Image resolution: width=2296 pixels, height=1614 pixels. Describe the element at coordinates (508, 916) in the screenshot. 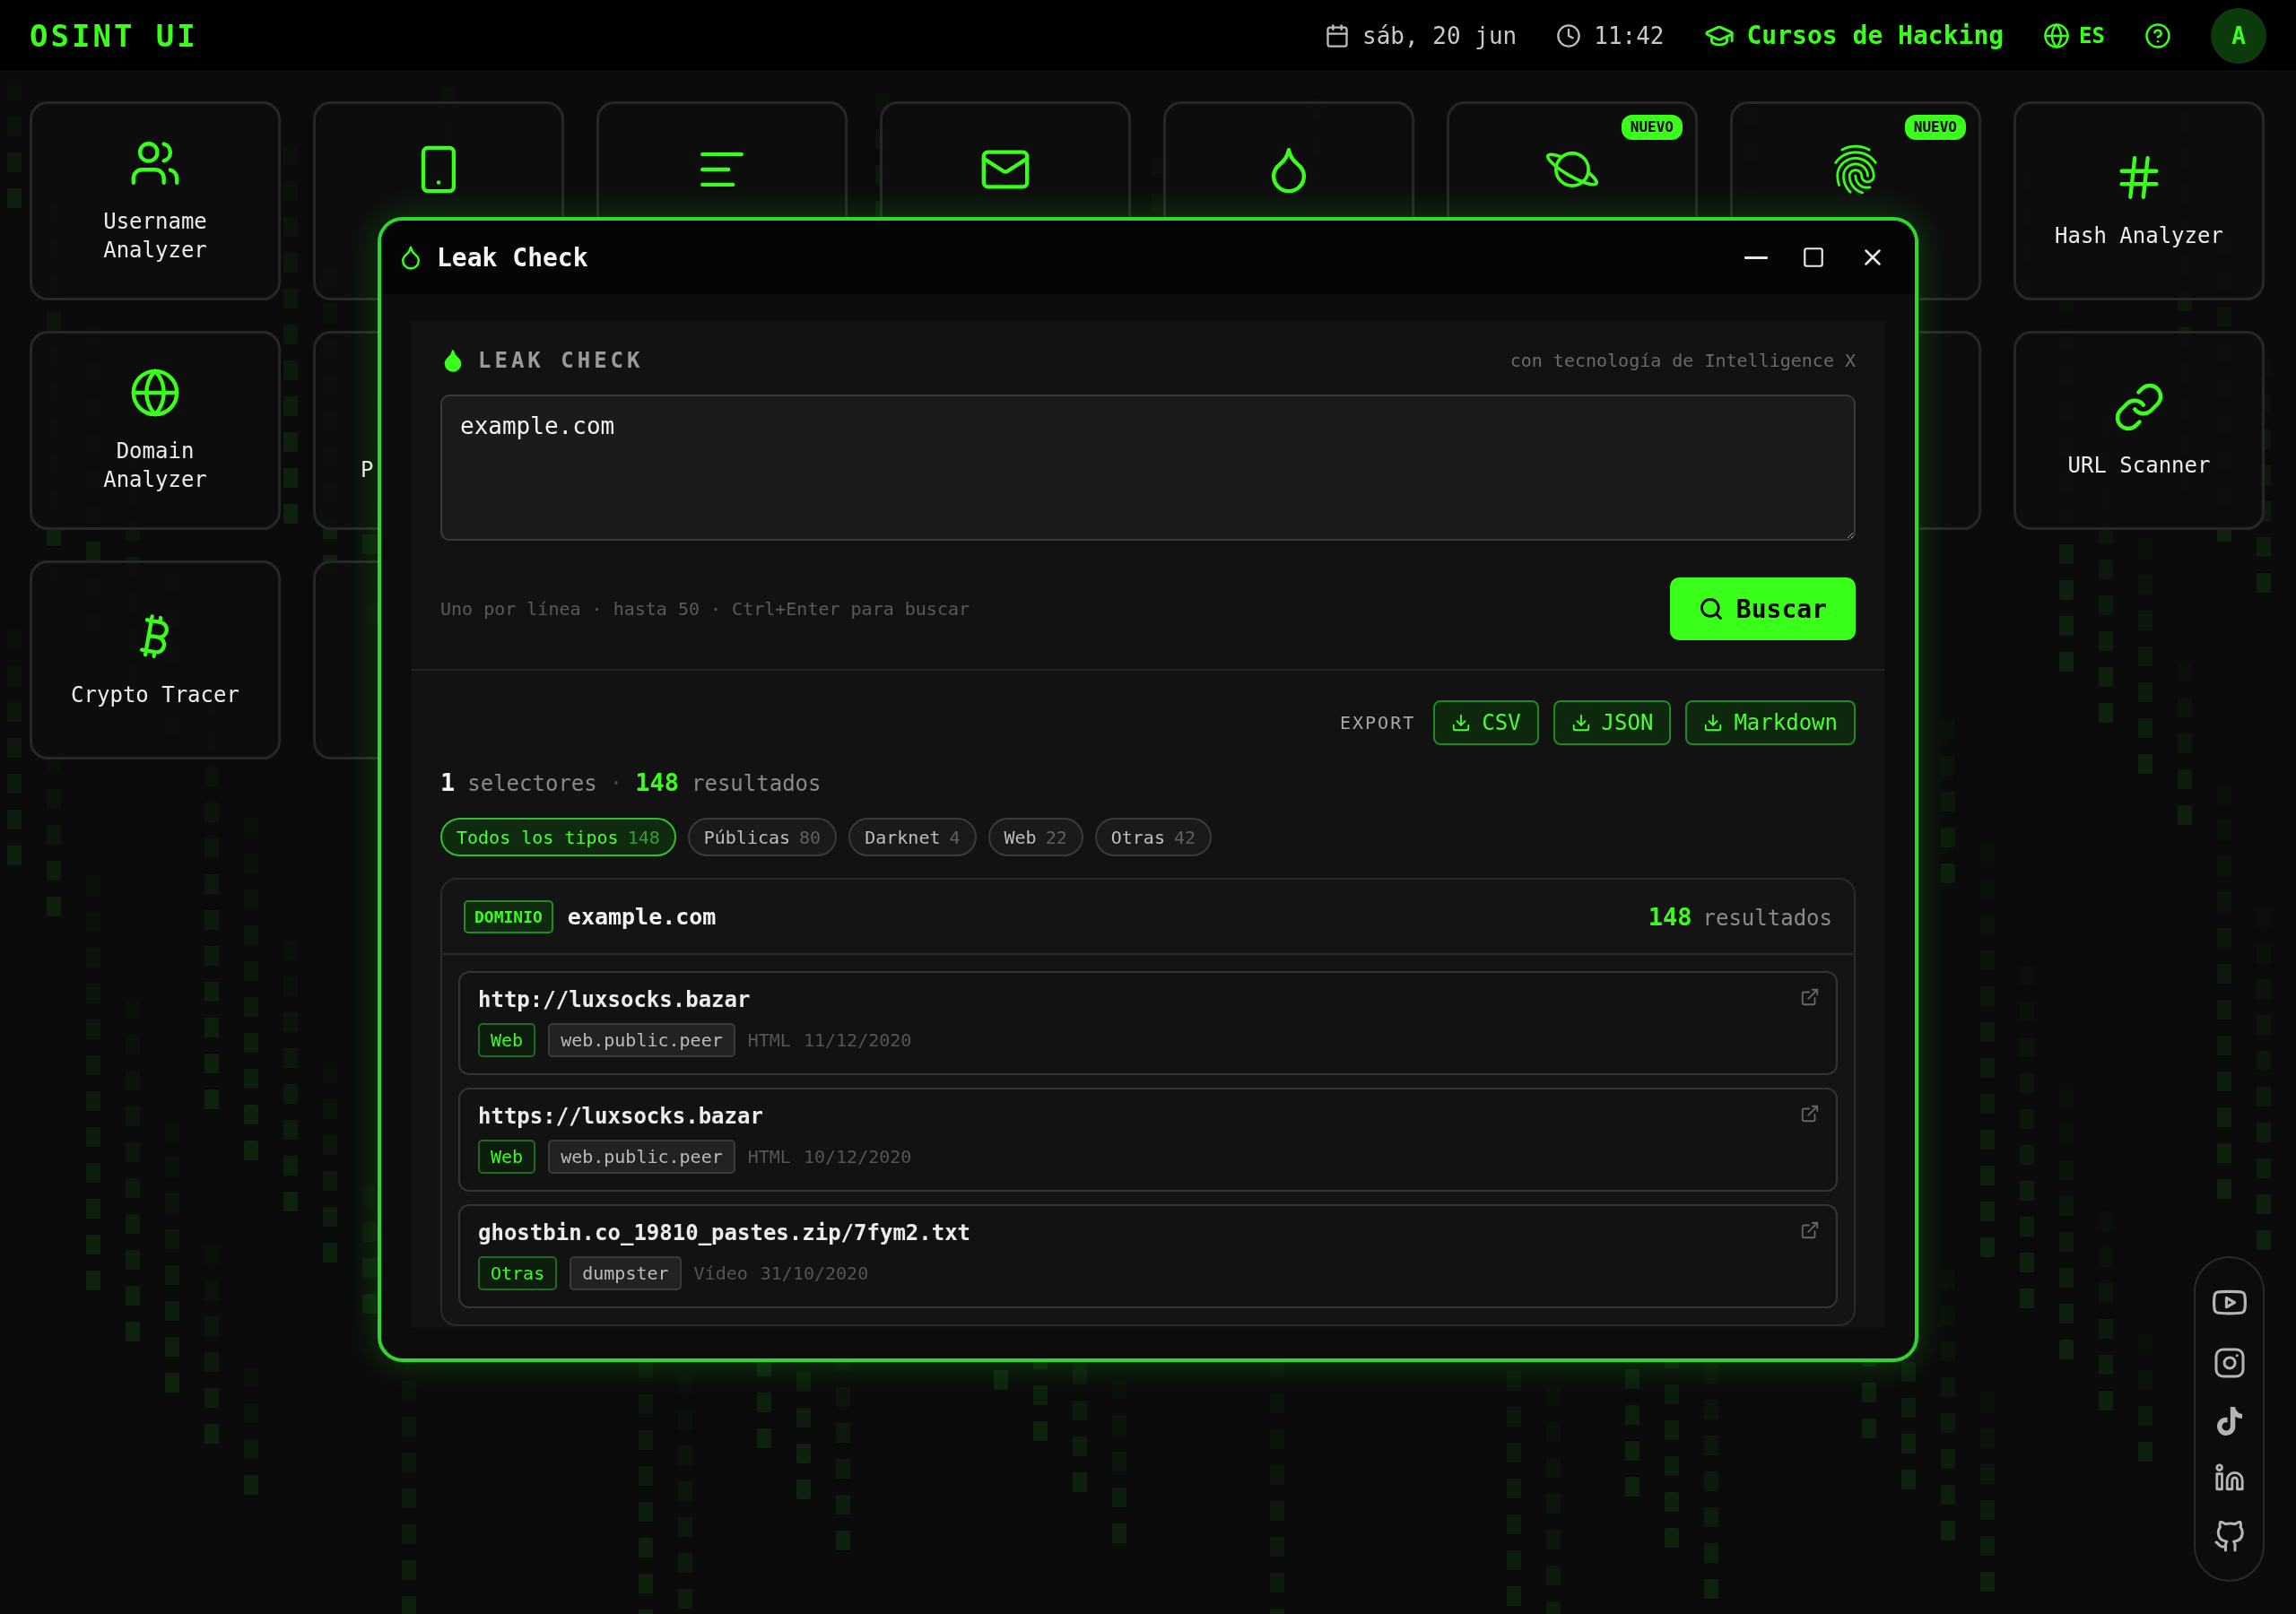

I see `type-badge: DOMINIO` at that location.